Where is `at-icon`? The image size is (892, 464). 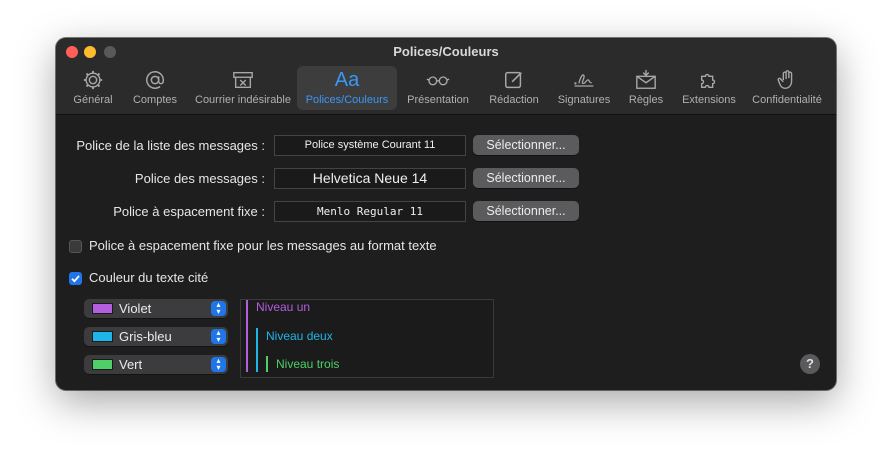 at-icon is located at coordinates (155, 80).